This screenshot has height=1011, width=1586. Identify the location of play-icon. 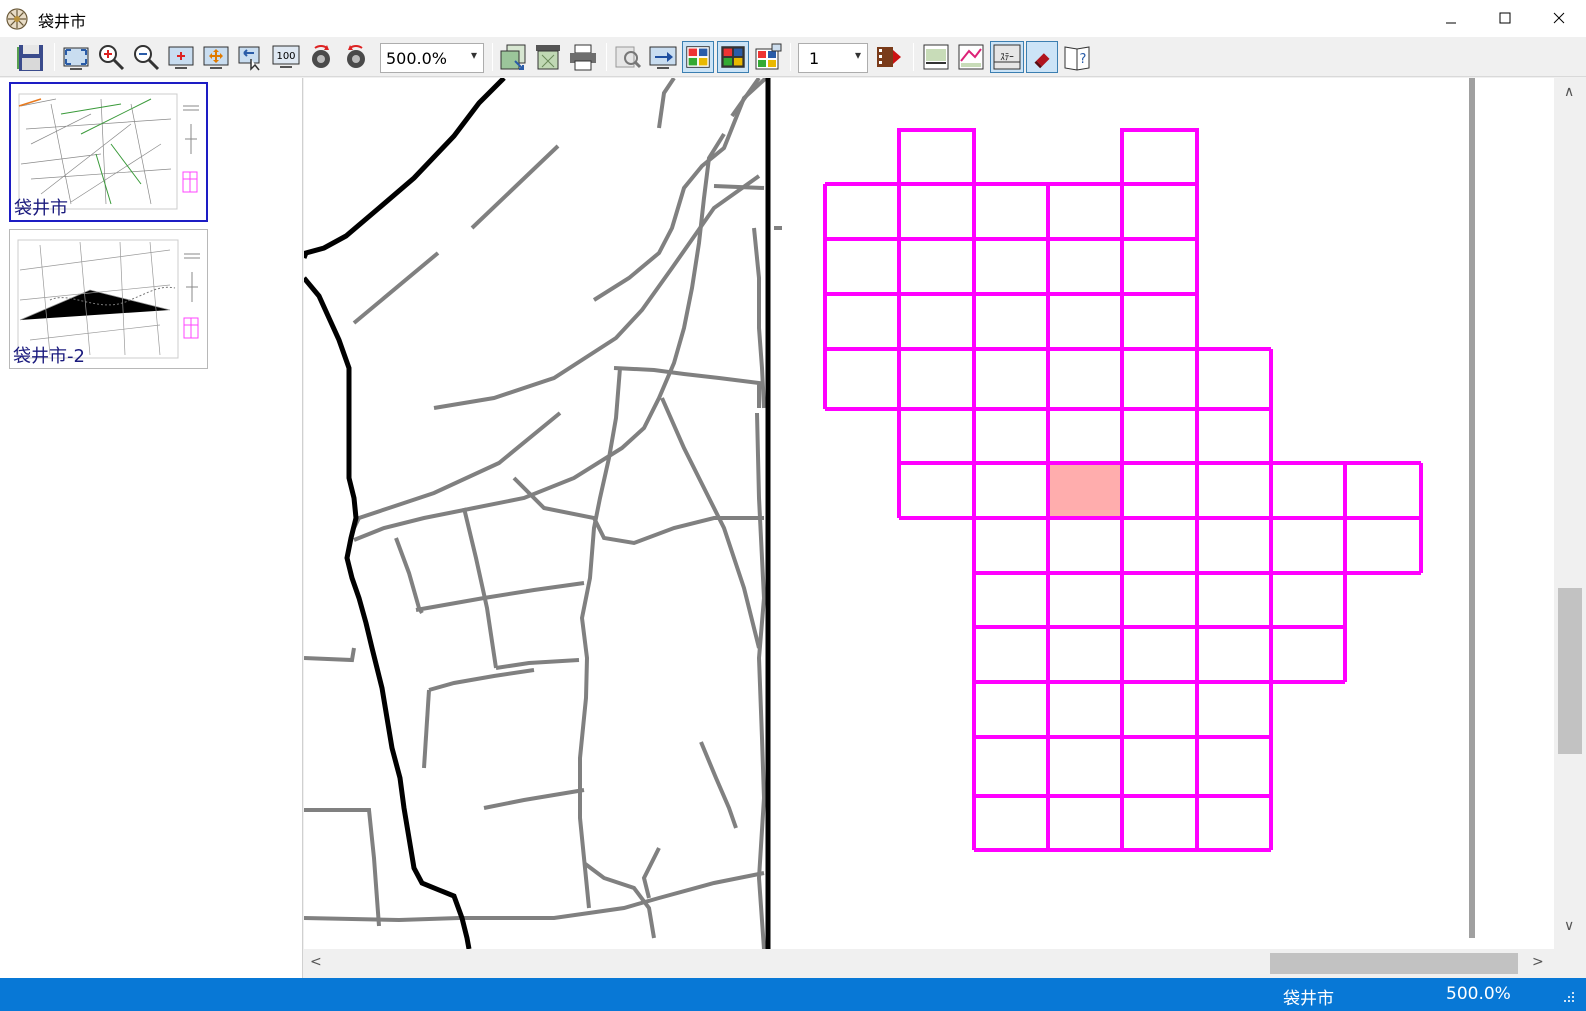
(889, 57).